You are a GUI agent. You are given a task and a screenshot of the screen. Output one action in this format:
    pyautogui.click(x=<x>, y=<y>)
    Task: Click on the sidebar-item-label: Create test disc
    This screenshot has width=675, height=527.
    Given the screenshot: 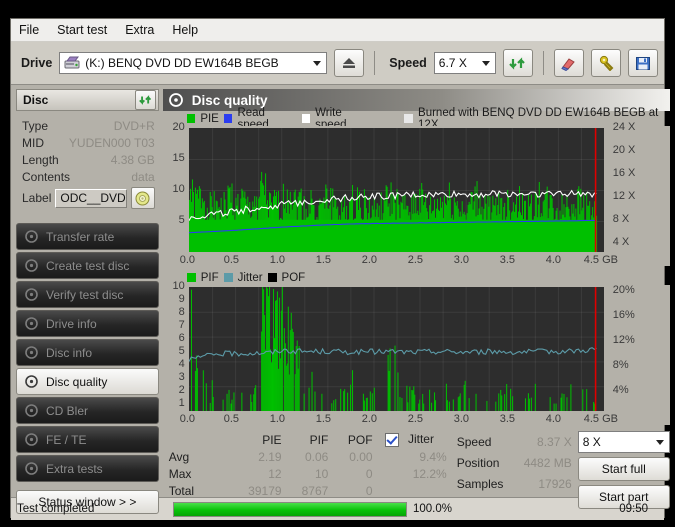 What is the action you would take?
    pyautogui.click(x=88, y=265)
    